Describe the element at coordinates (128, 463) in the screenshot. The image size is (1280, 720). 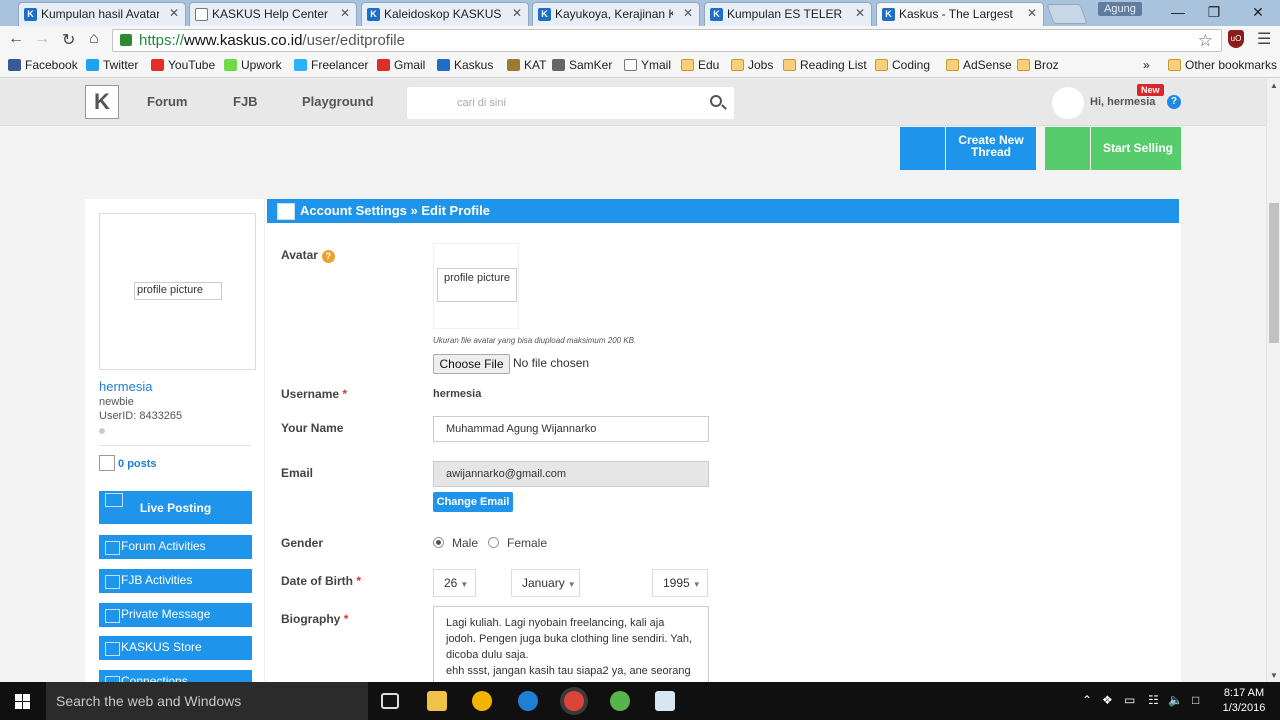
I see `posts-link: 0 posts` at that location.